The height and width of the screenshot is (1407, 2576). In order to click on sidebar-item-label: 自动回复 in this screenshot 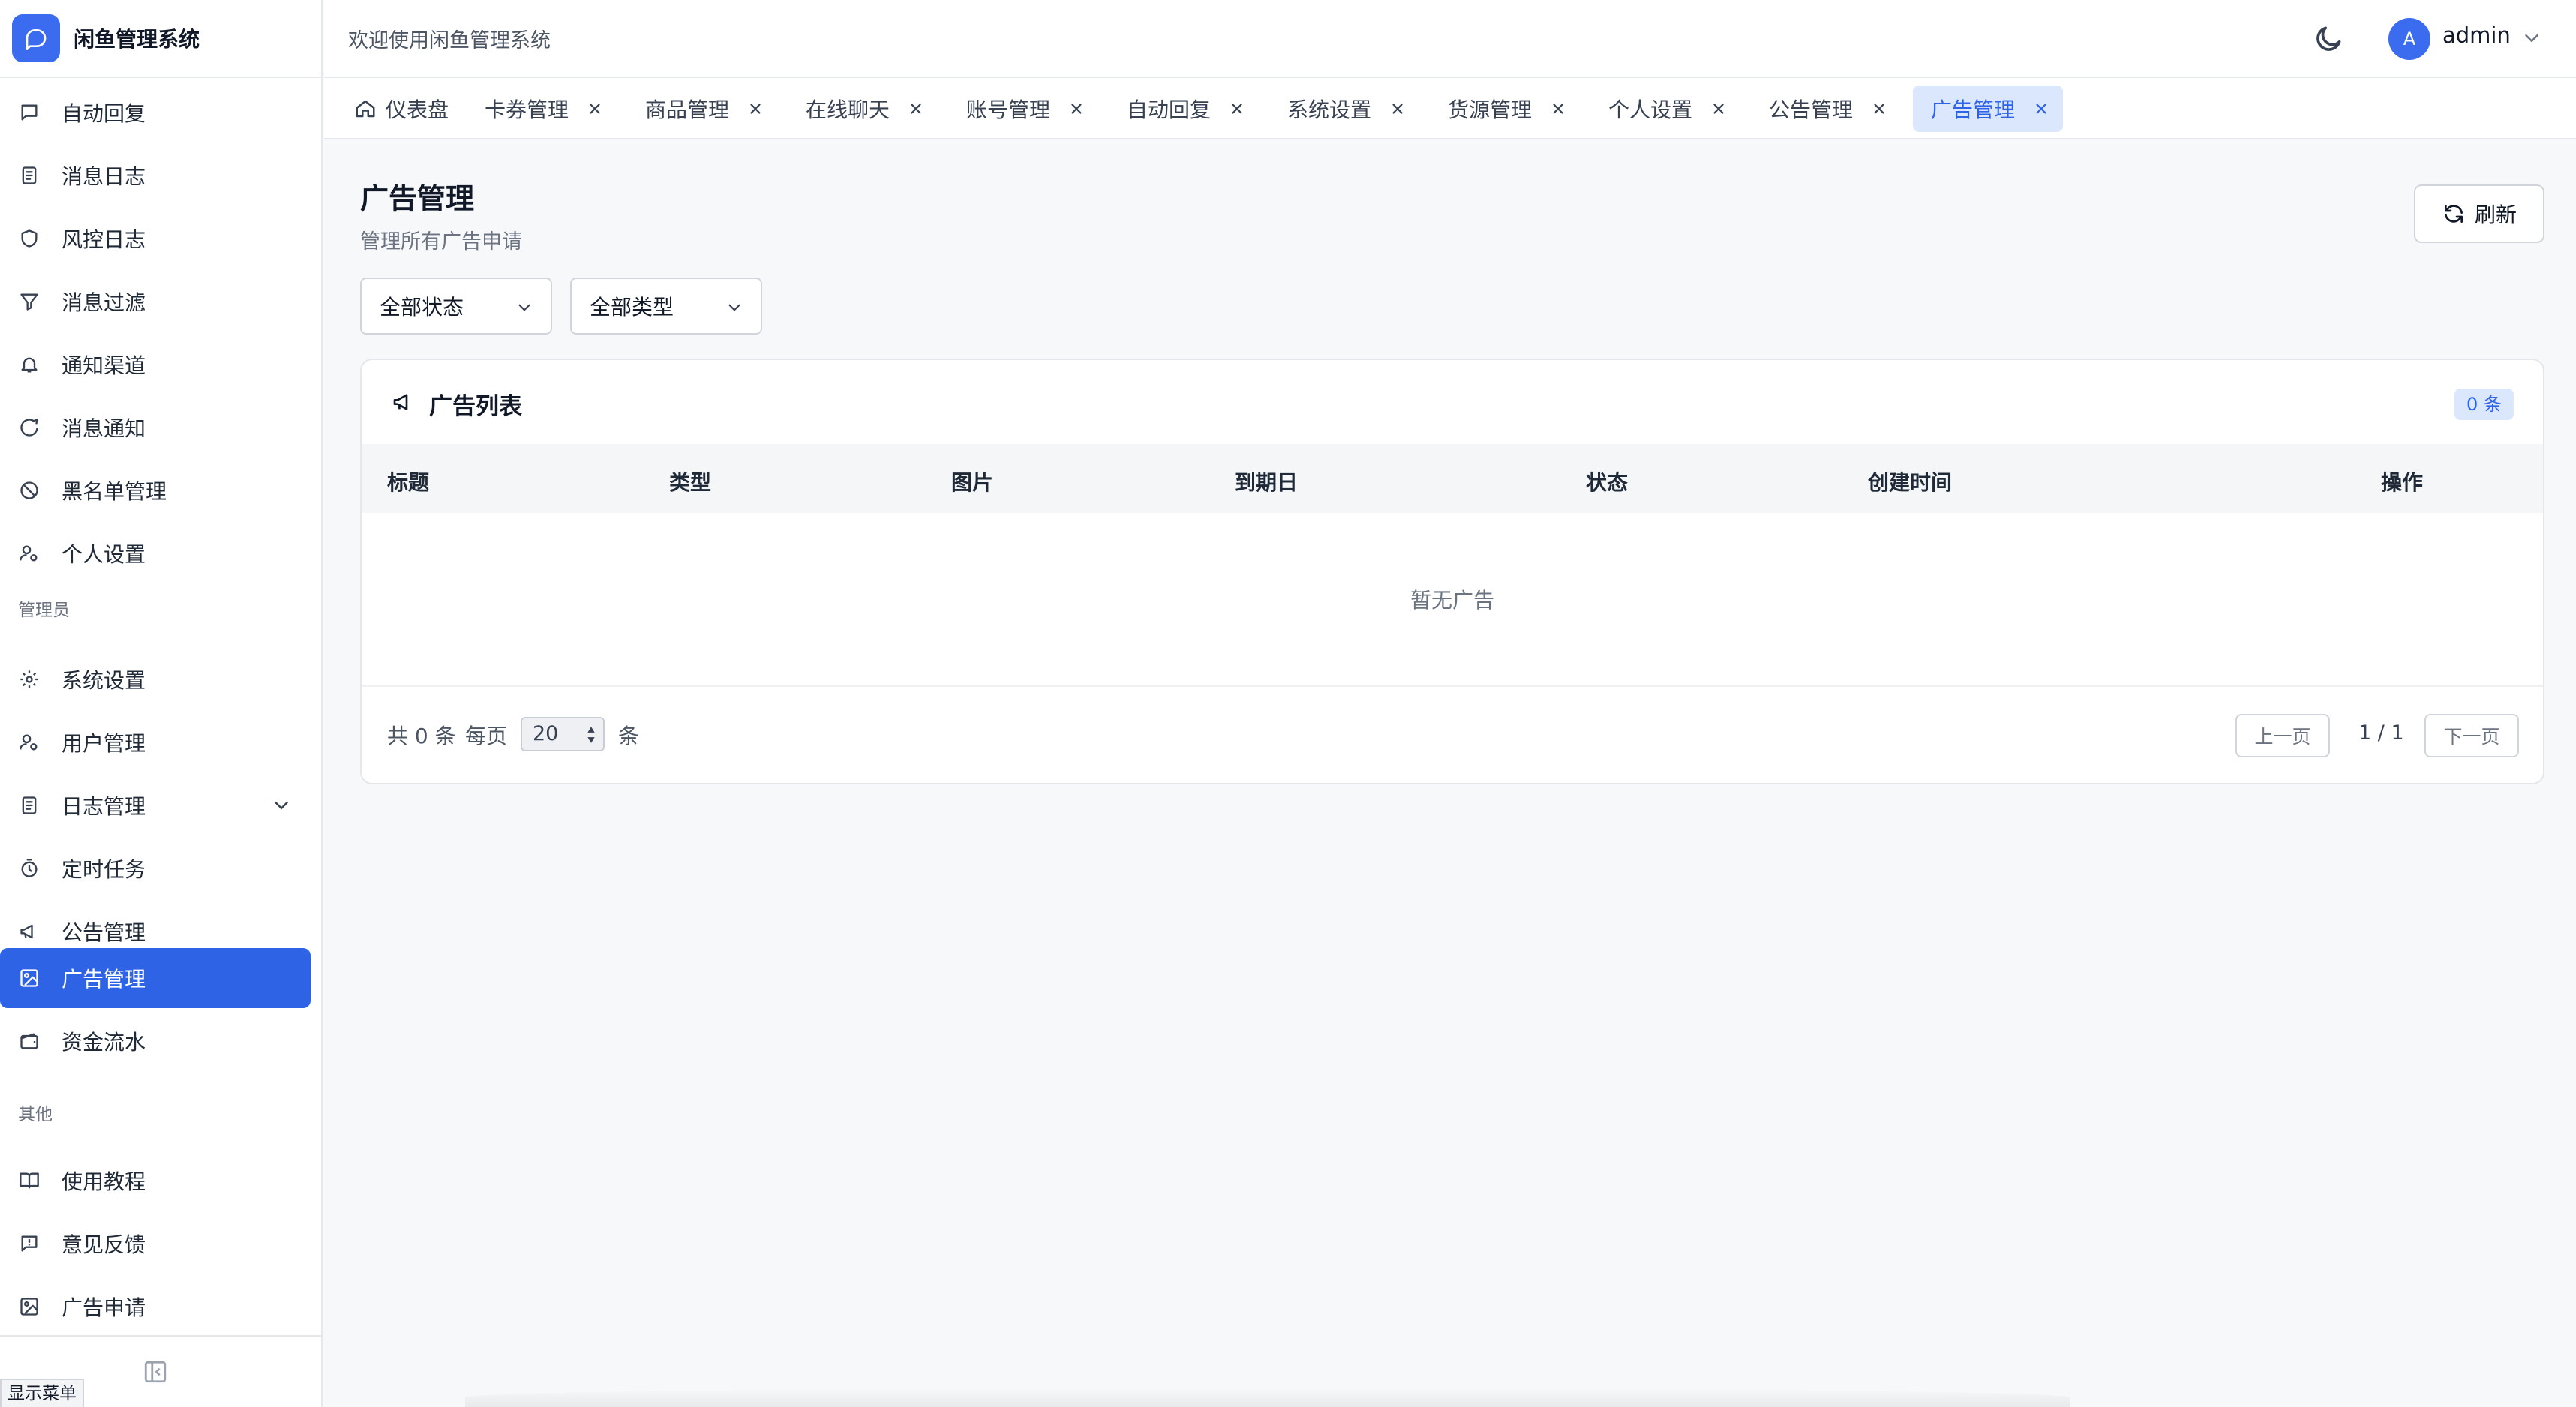, I will do `click(104, 113)`.